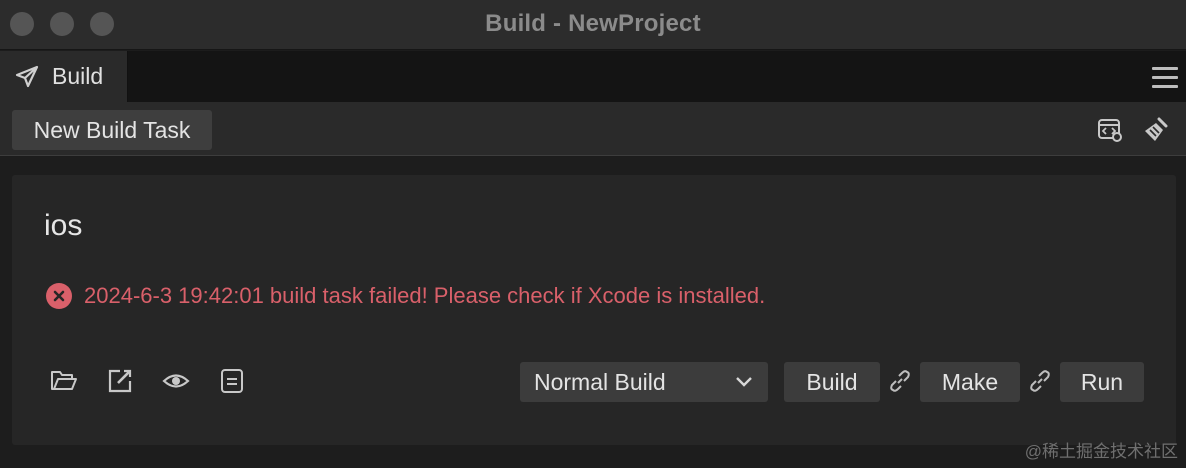 This screenshot has width=1186, height=468. Describe the element at coordinates (1156, 130) in the screenshot. I see `clean-brush-icon` at that location.